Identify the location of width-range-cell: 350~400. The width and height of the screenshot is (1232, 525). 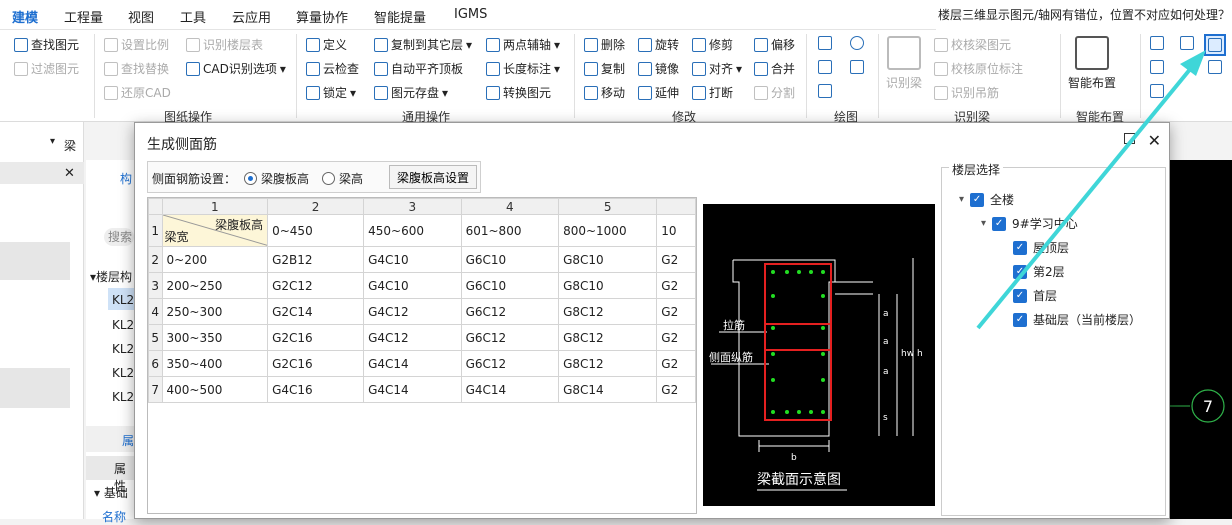
(215, 363).